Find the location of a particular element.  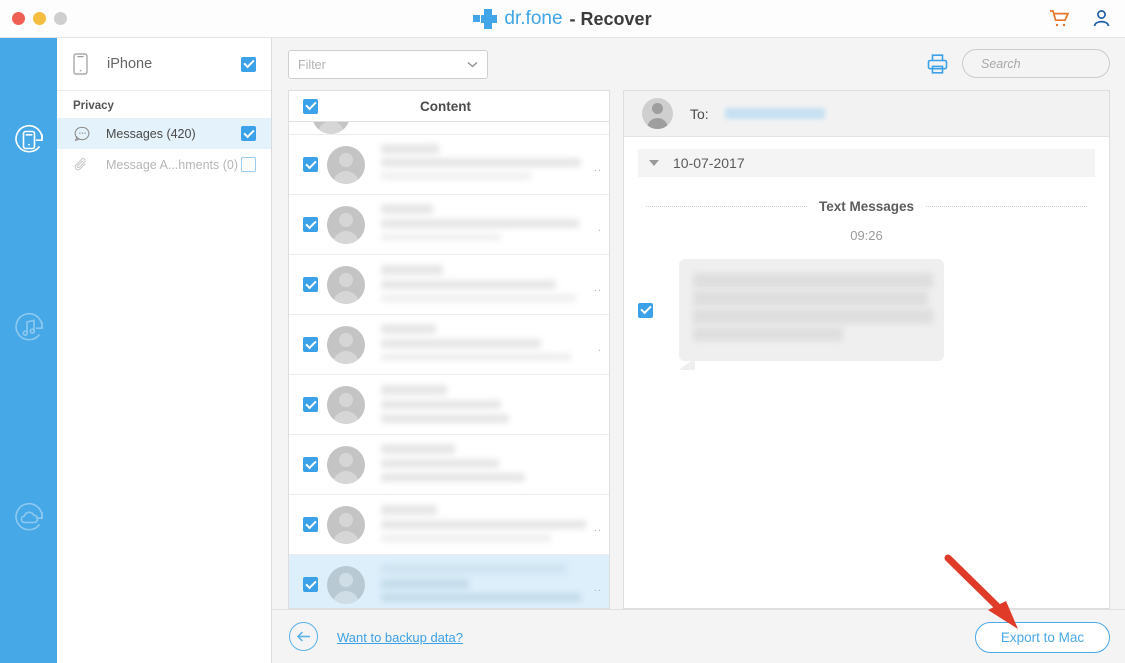

shopping-cart-icon is located at coordinates (1059, 18).